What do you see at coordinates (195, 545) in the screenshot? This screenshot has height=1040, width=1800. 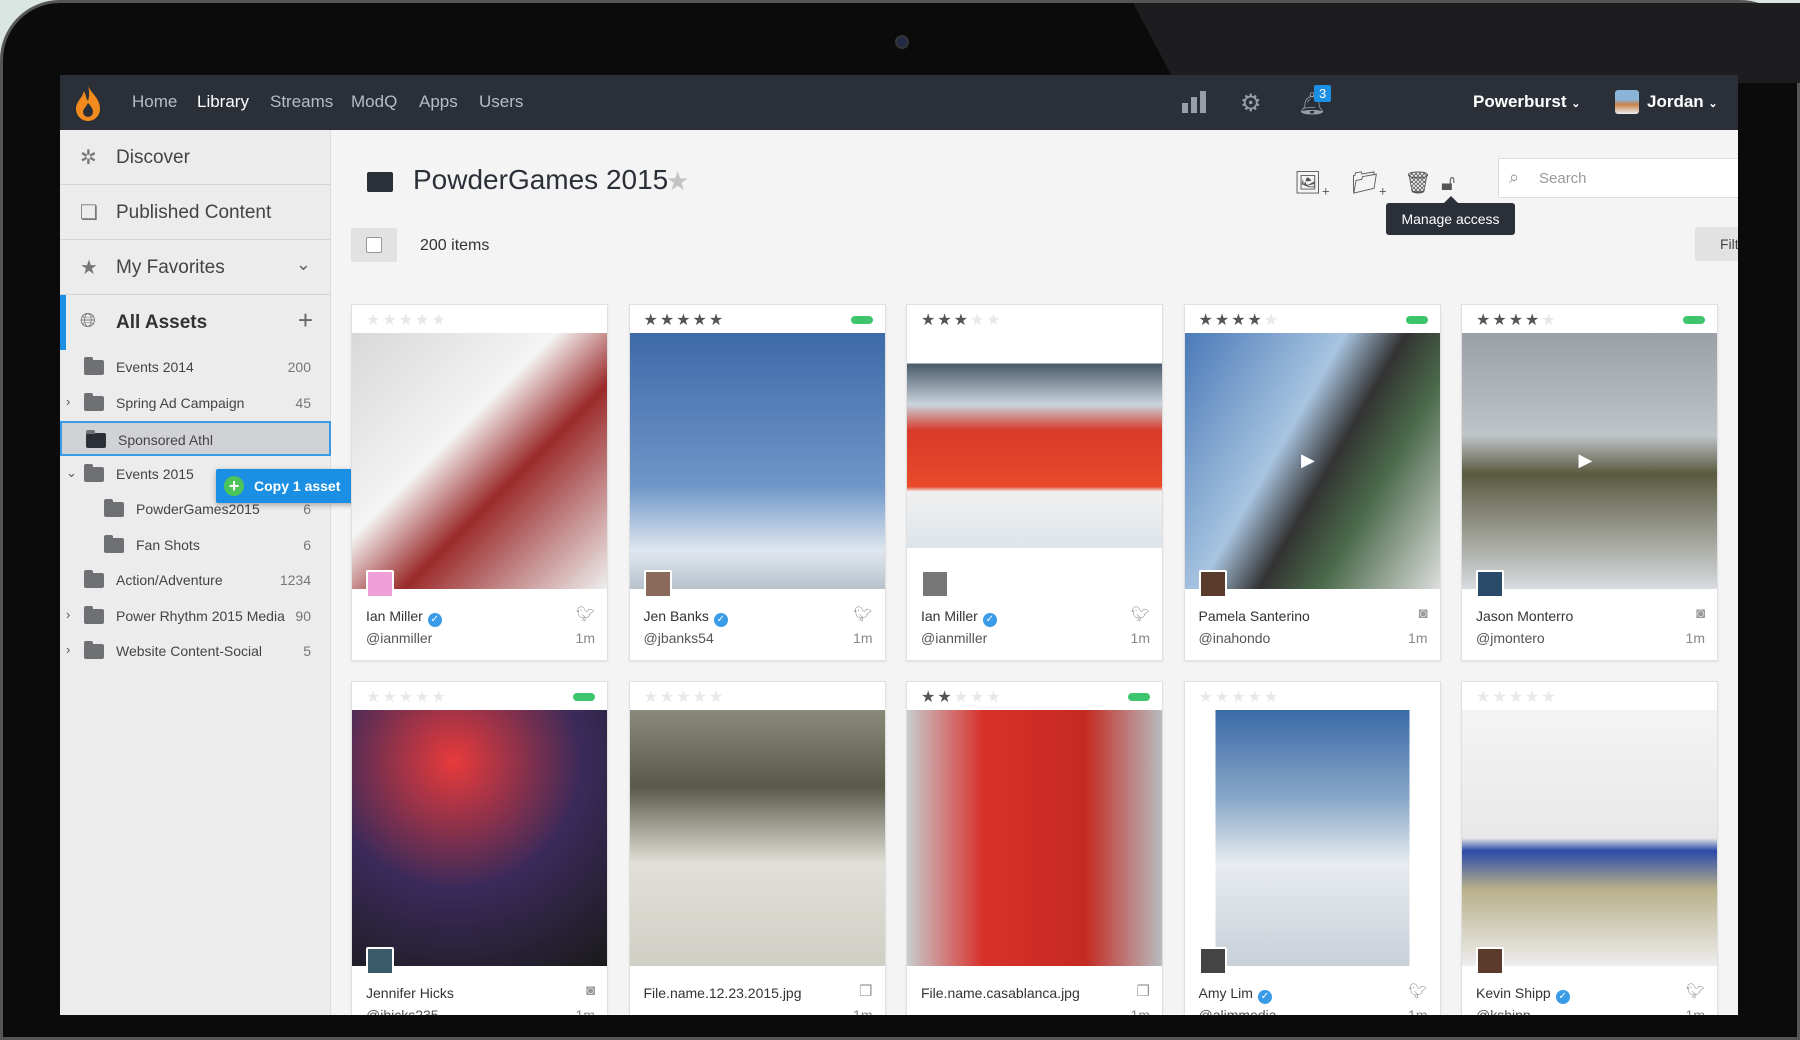 I see `folder-item: Fan Shots 6` at bounding box center [195, 545].